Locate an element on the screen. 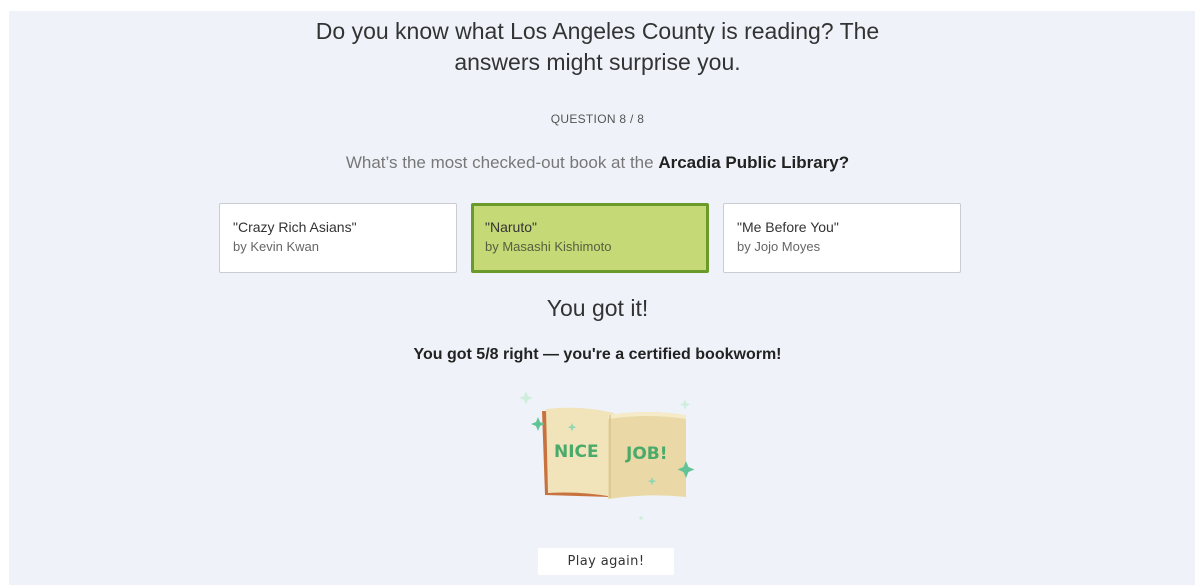 The width and height of the screenshot is (1195, 585). answer-option-me-before-you: "Me Before You" by Jojo Moyes is located at coordinates (842, 238).